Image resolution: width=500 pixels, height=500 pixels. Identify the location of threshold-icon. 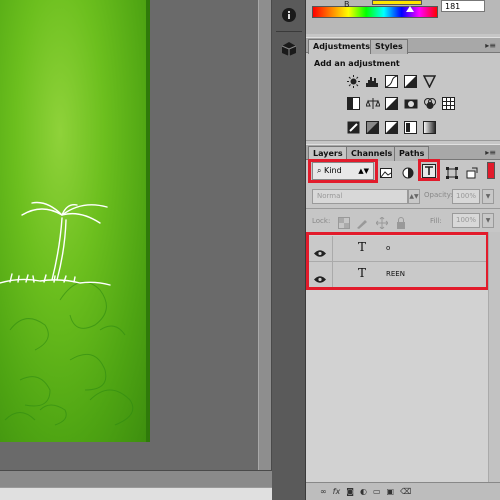
(391, 127).